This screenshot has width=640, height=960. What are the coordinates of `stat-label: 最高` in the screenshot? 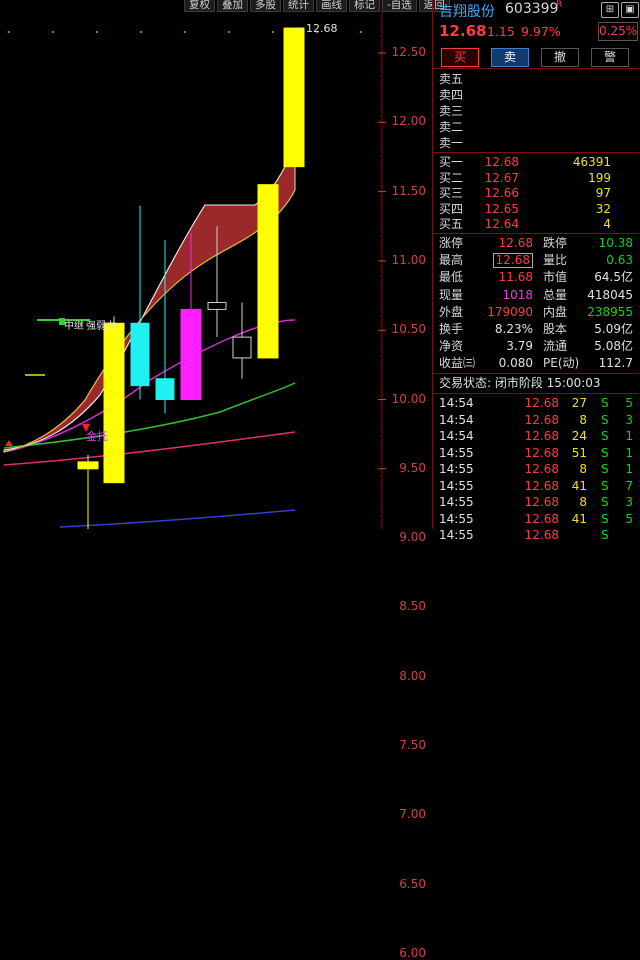 It's located at (451, 260).